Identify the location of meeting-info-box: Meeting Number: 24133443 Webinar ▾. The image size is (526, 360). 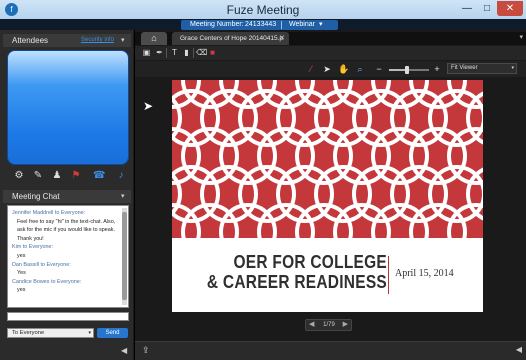
(259, 25).